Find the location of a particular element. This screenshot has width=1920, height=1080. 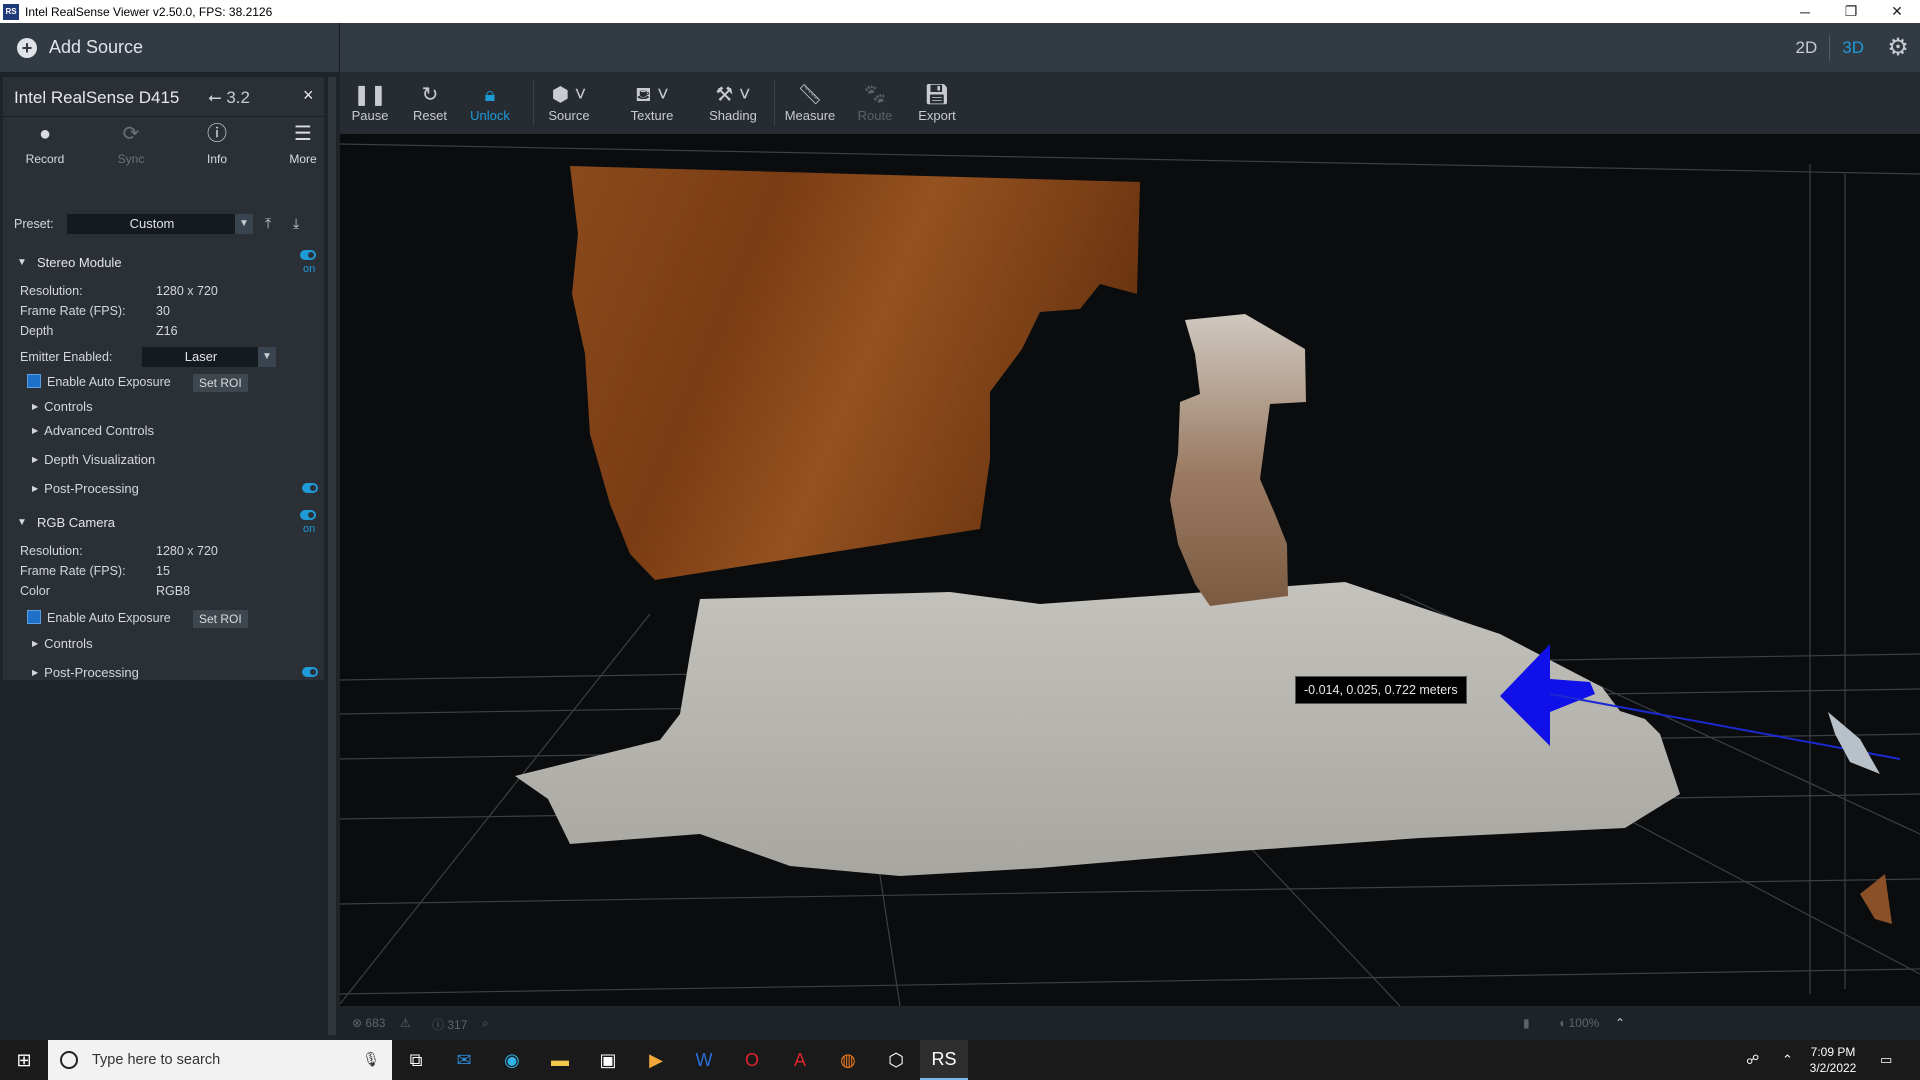

rgb-post-processing-item: ▶ Post-Processing is located at coordinates (85, 672).